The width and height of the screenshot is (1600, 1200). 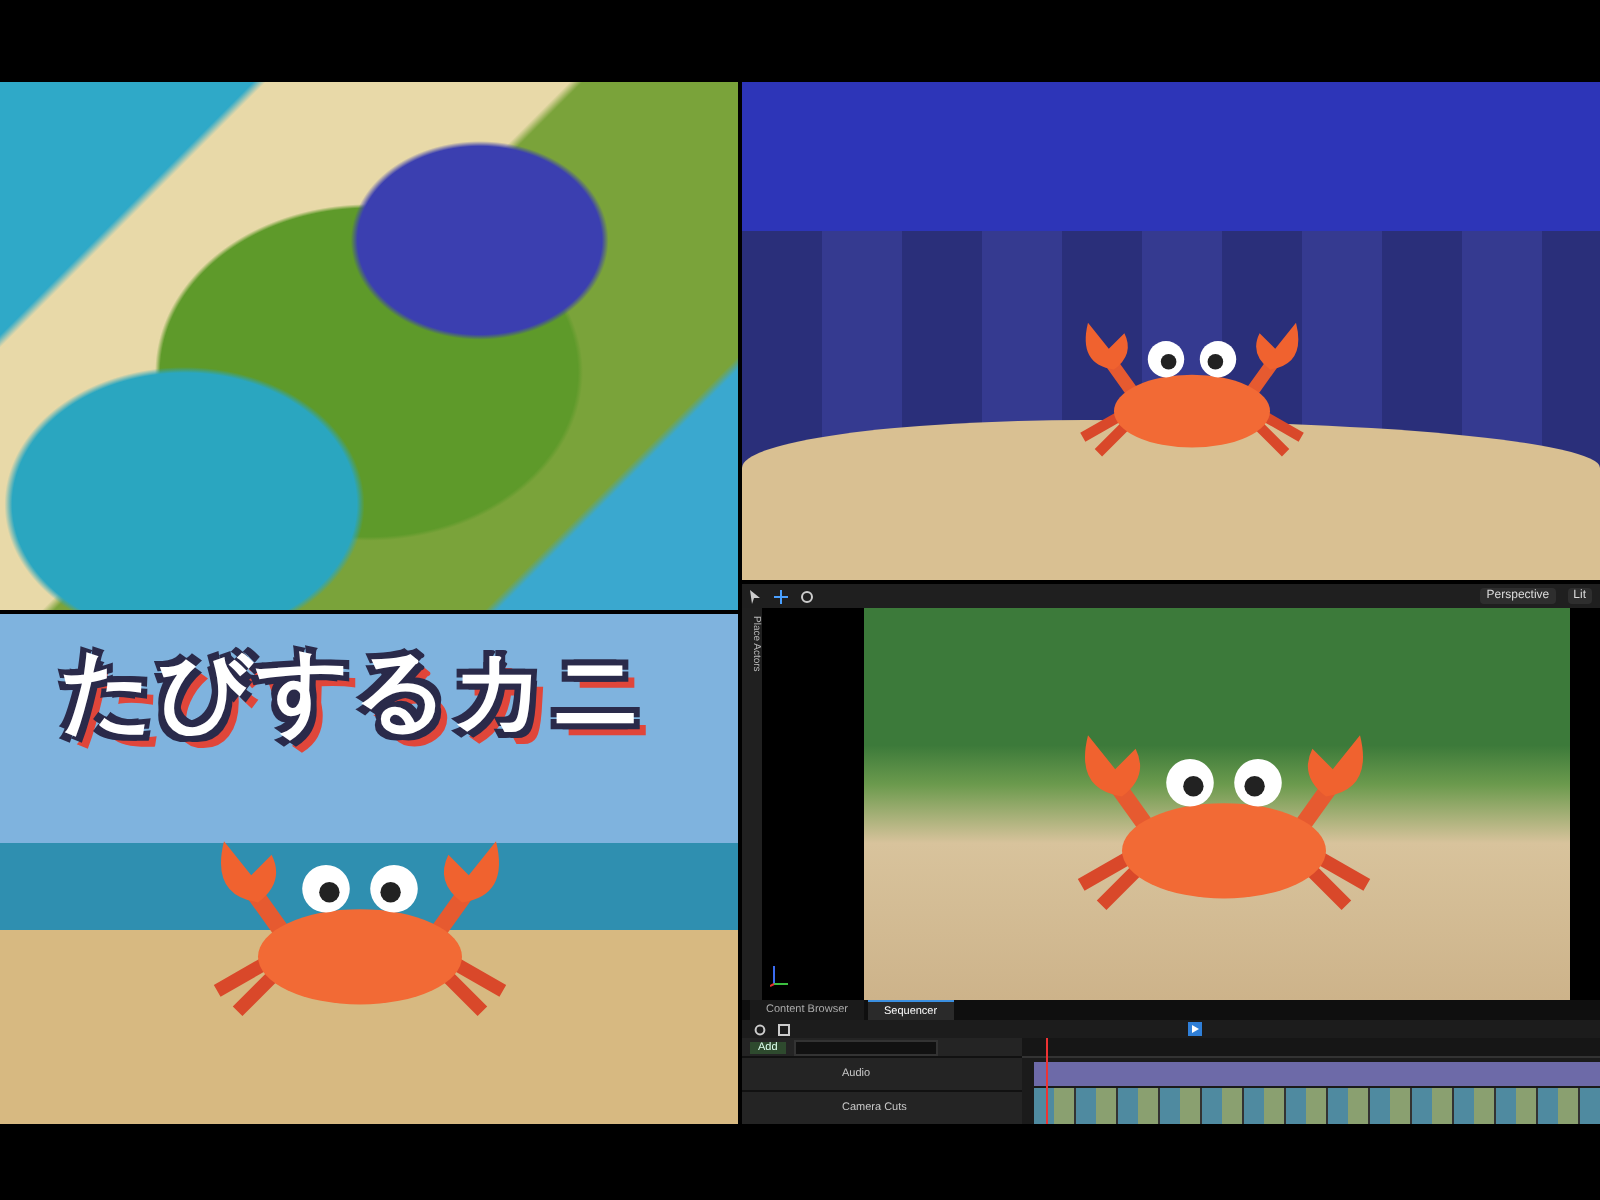 What do you see at coordinates (756, 596) in the screenshot?
I see `cursor-icon` at bounding box center [756, 596].